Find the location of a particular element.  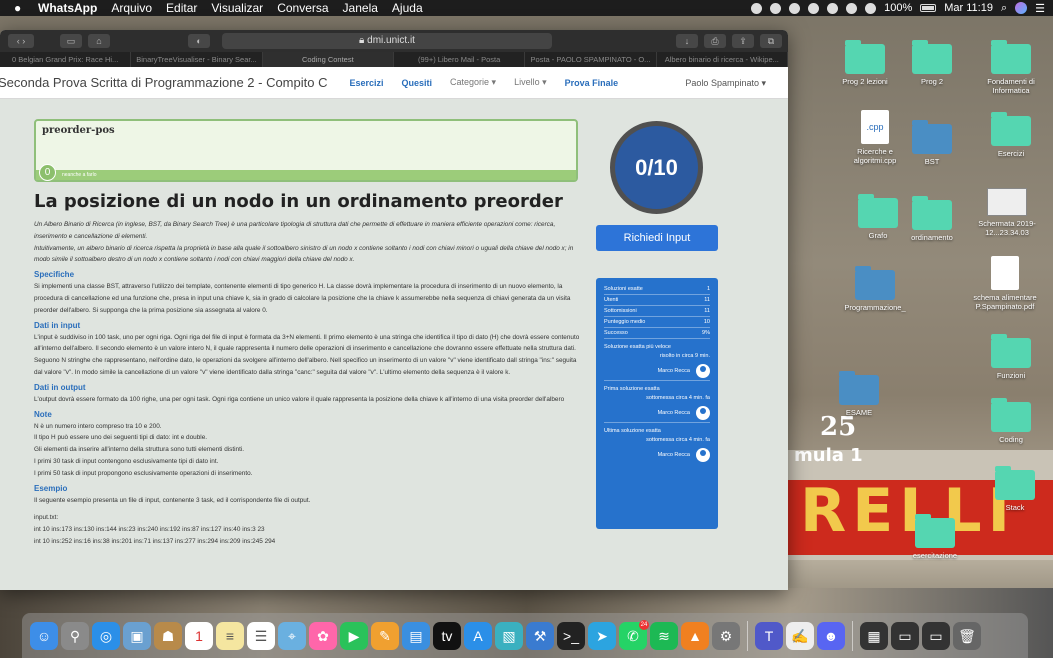

teams-icon: T is located at coordinates (769, 635).